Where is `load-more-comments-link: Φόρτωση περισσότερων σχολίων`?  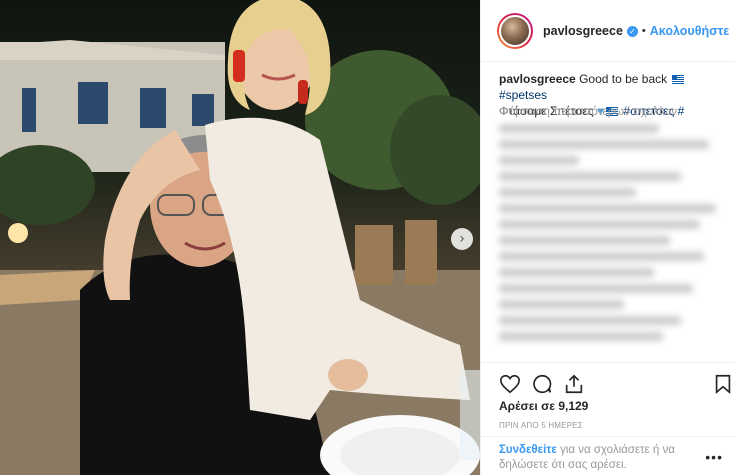
load-more-comments-link: Φόρτωση περισσότερων σχολίων is located at coordinates (588, 111).